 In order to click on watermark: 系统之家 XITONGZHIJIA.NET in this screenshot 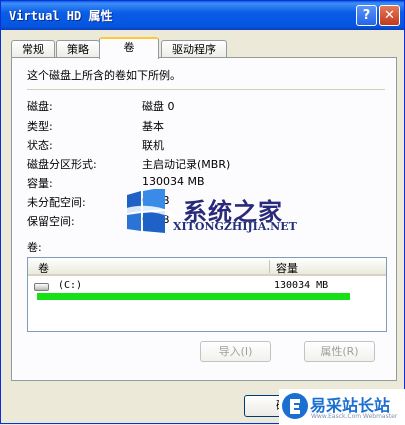, I will do `click(216, 214)`.